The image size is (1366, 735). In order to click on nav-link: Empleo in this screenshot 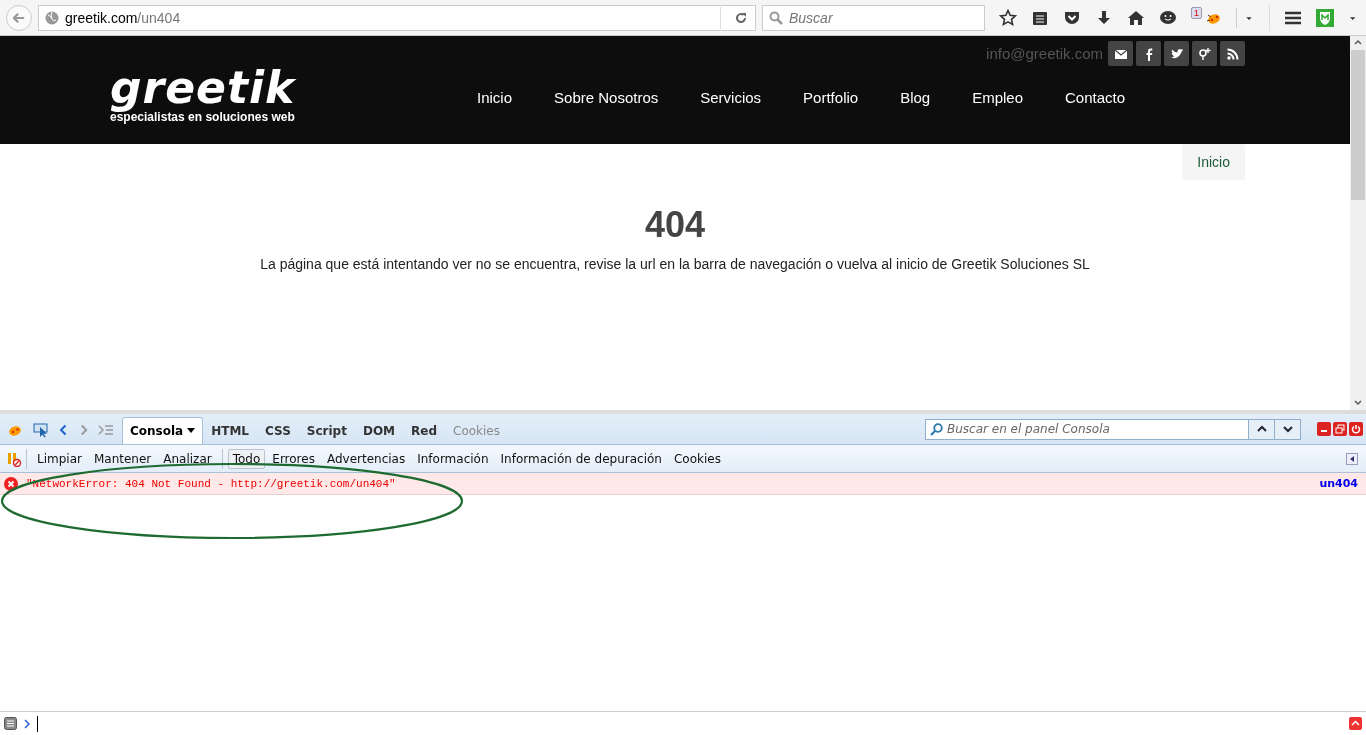, I will do `click(998, 97)`.